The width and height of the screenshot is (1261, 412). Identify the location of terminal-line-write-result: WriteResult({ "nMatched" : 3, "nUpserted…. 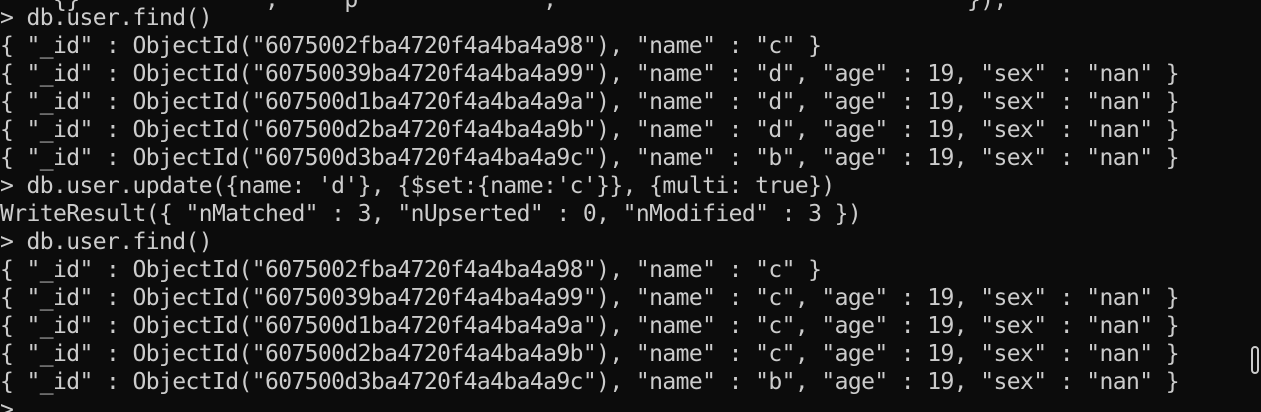
(431, 214).